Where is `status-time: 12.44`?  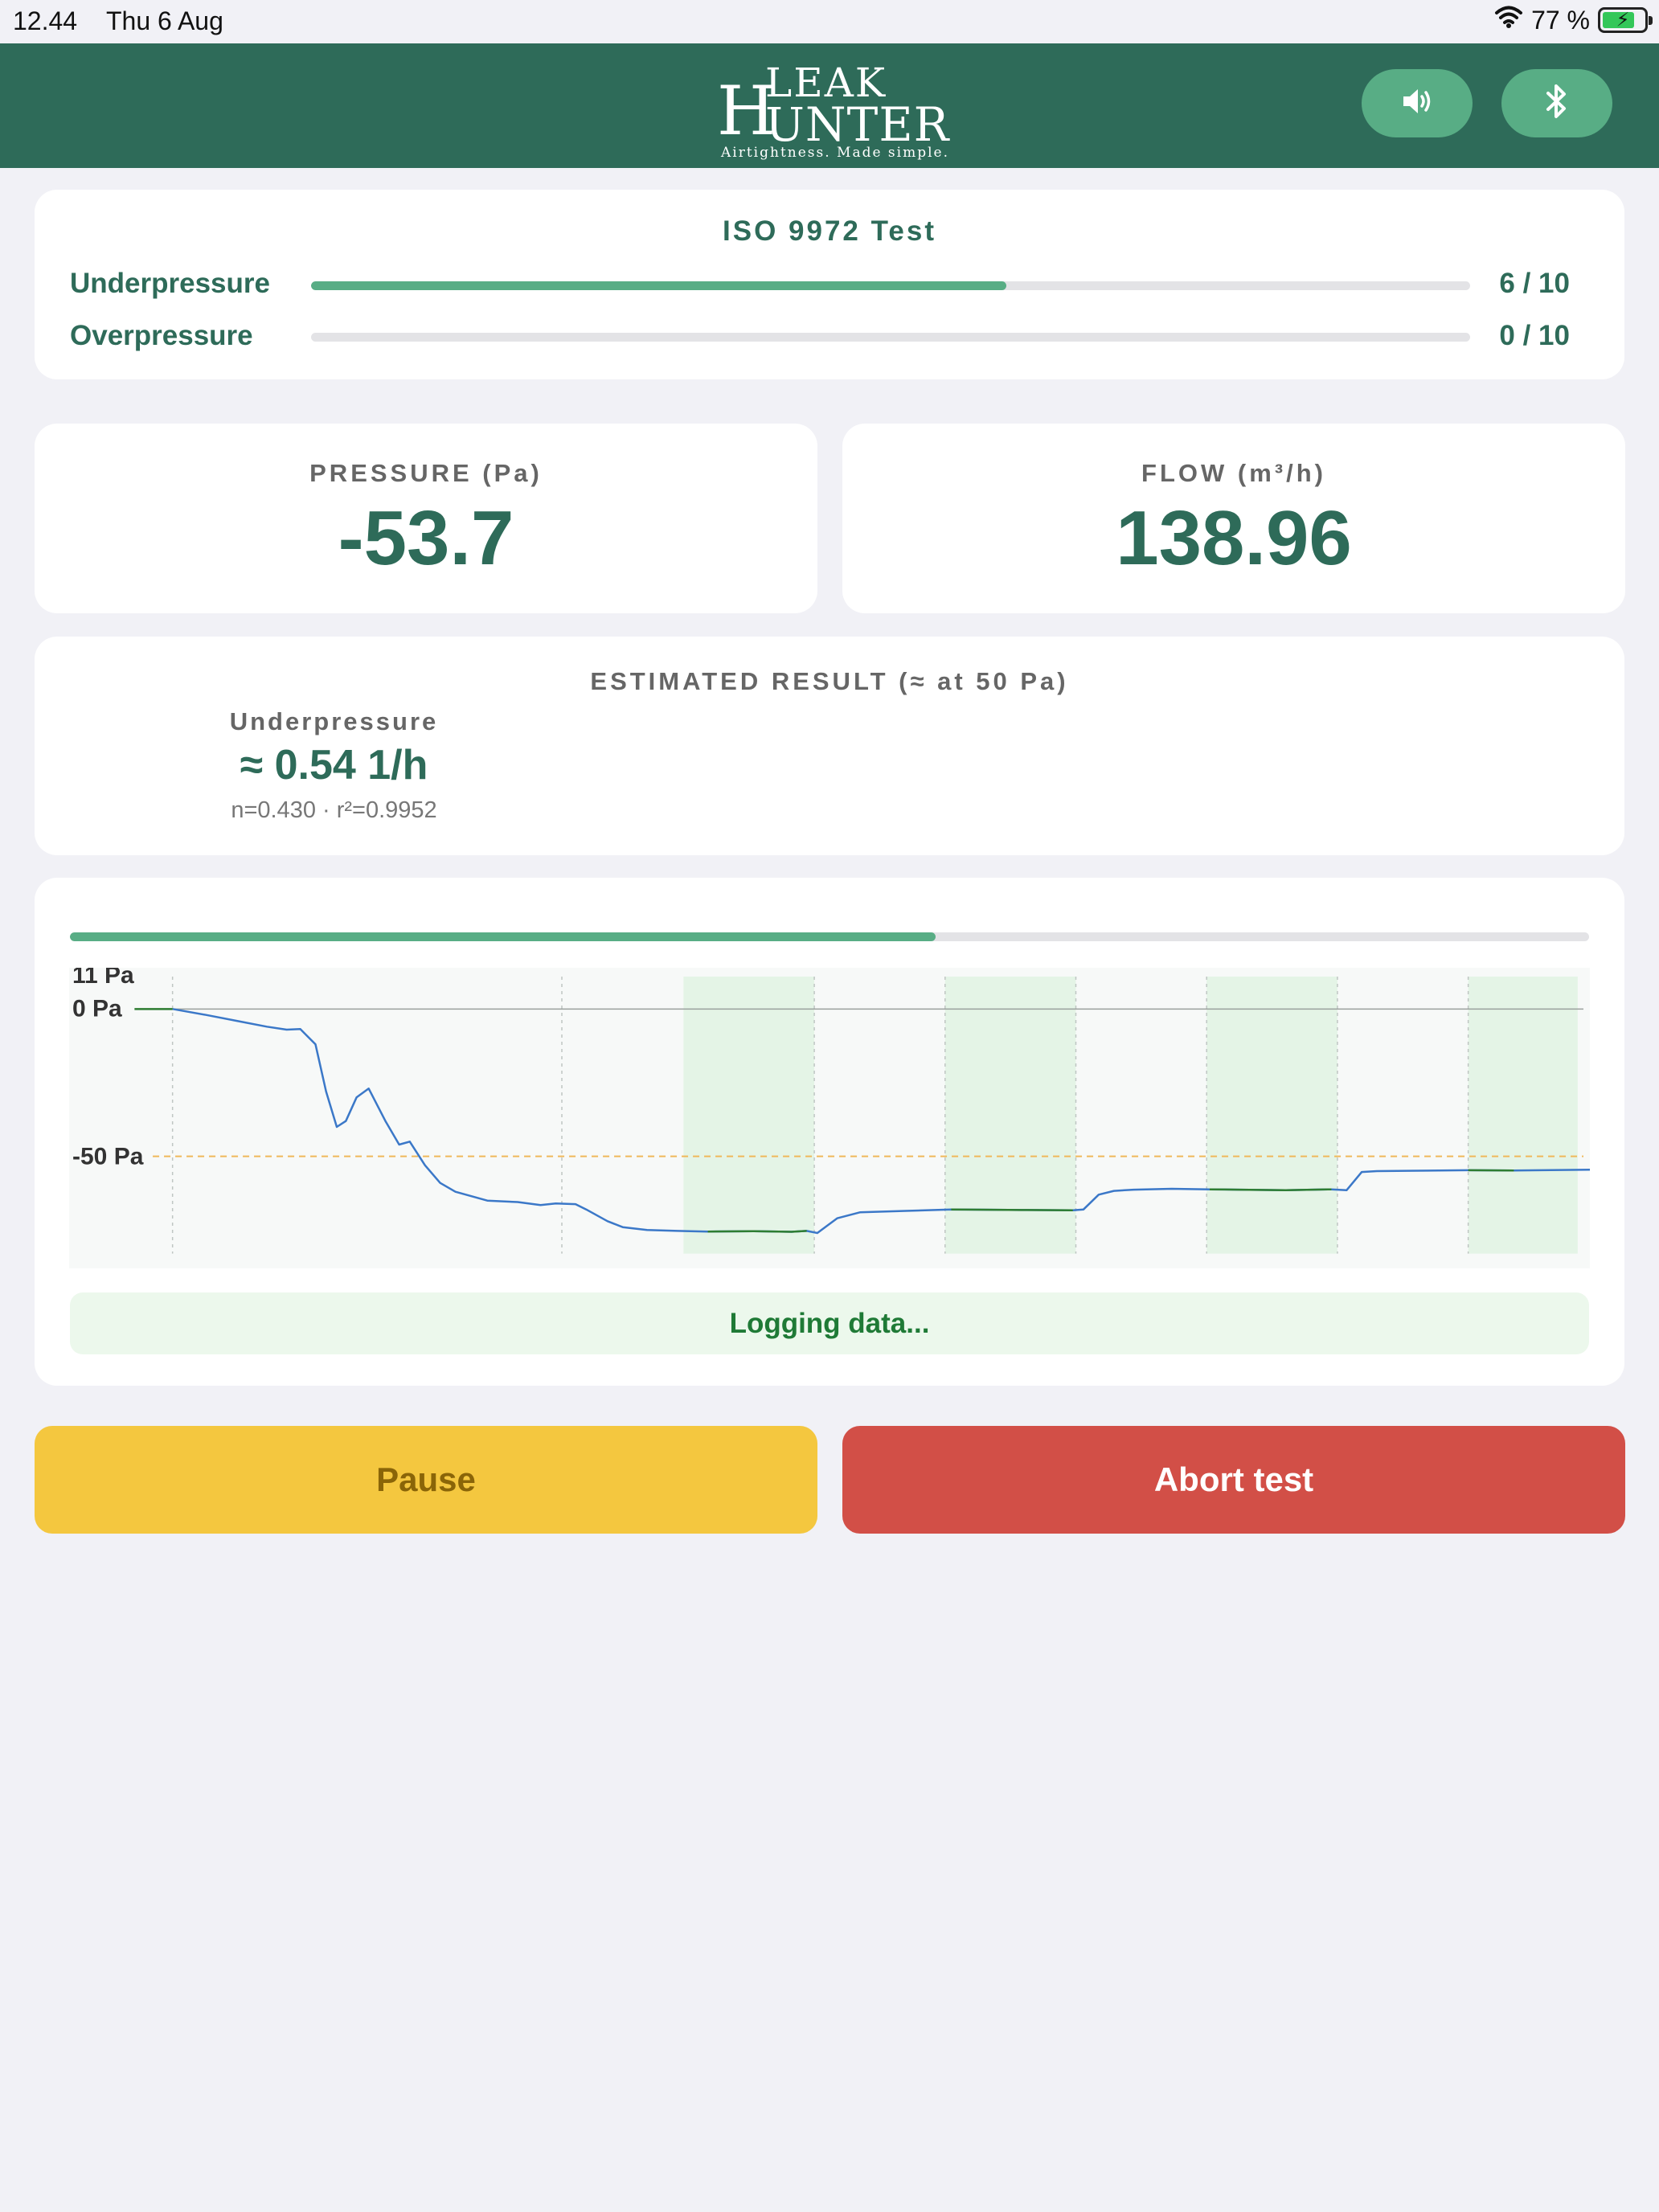 status-time: 12.44 is located at coordinates (45, 20).